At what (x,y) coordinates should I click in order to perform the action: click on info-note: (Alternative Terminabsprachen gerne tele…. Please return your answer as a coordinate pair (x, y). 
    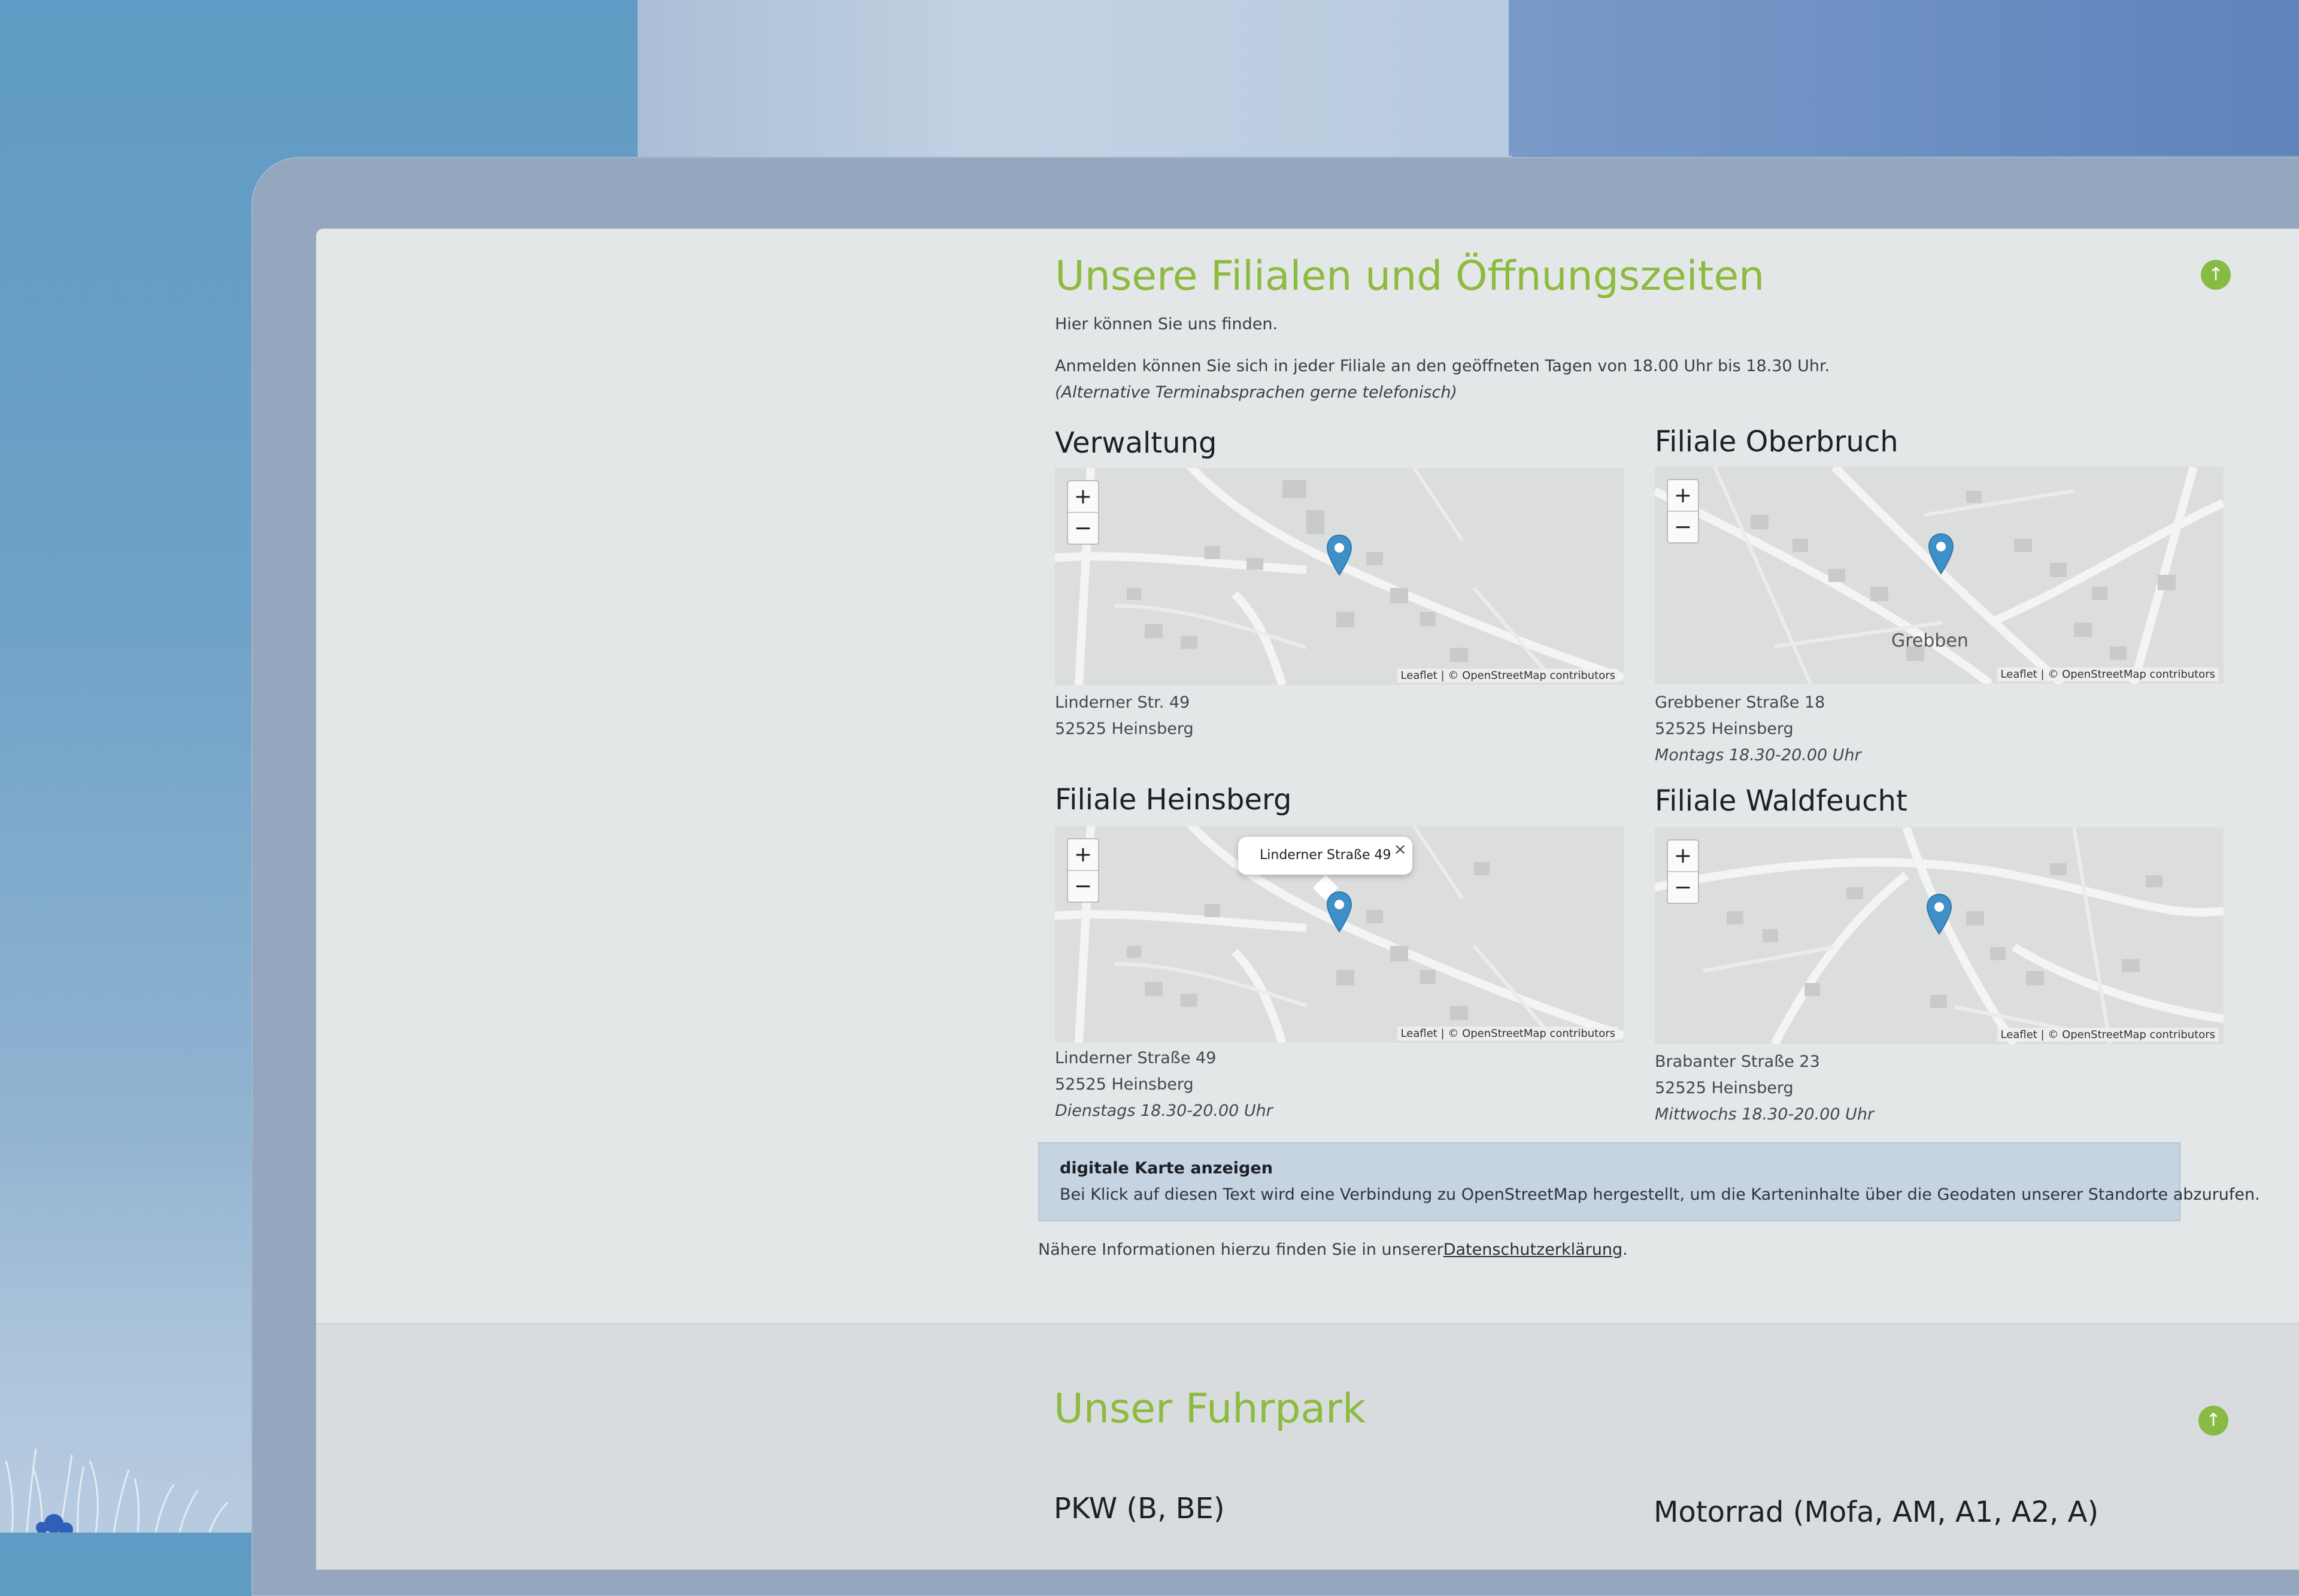
    Looking at the image, I should click on (1256, 392).